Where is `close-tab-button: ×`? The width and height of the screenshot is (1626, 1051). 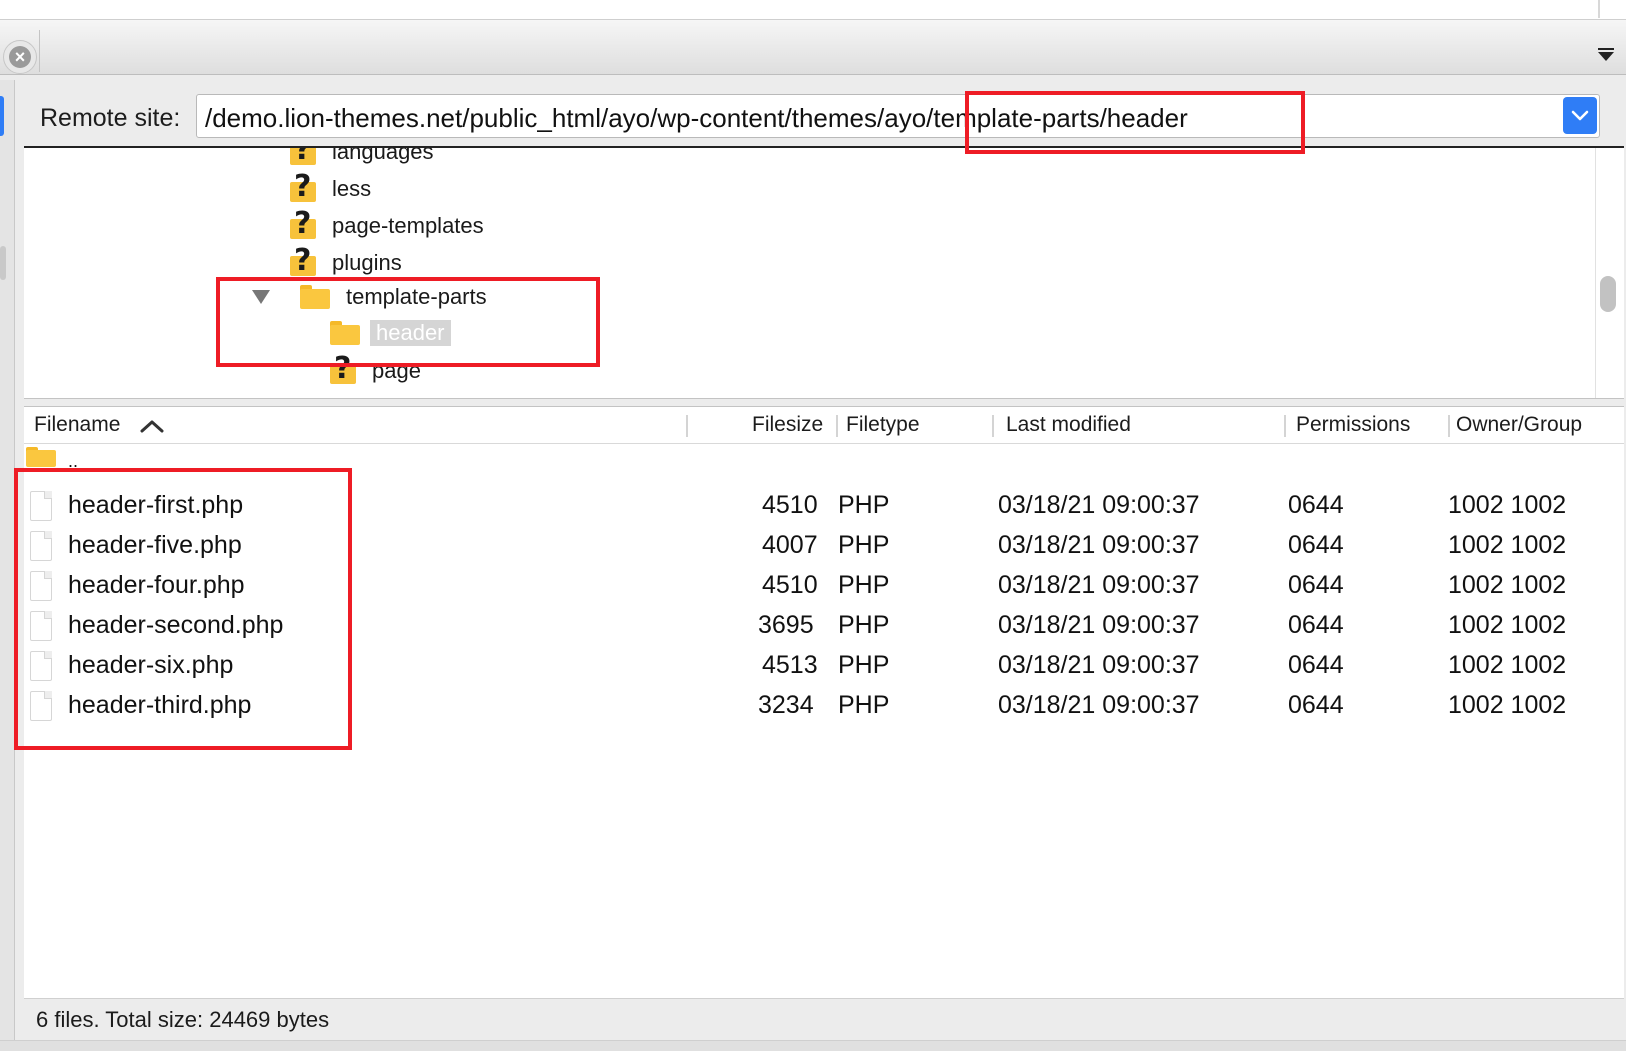 close-tab-button: × is located at coordinates (20, 57).